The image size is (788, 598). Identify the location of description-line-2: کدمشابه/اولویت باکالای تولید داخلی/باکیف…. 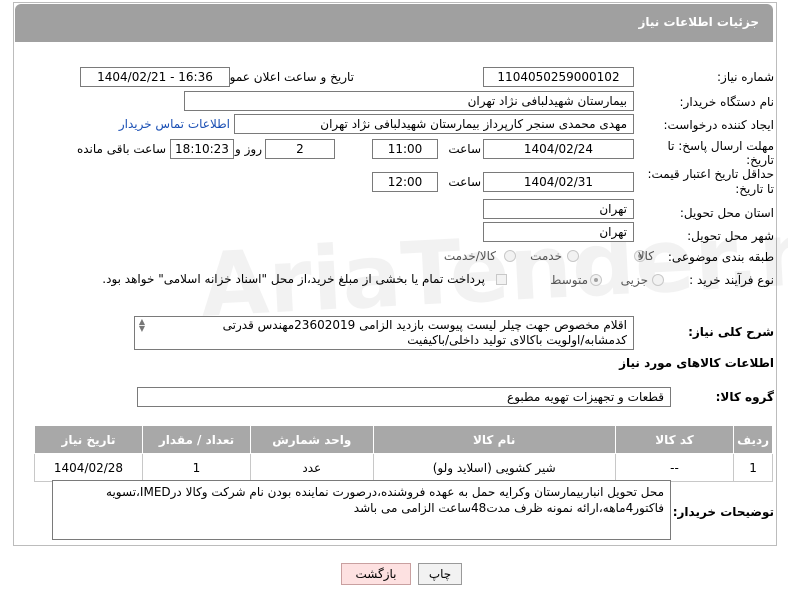
(517, 340).